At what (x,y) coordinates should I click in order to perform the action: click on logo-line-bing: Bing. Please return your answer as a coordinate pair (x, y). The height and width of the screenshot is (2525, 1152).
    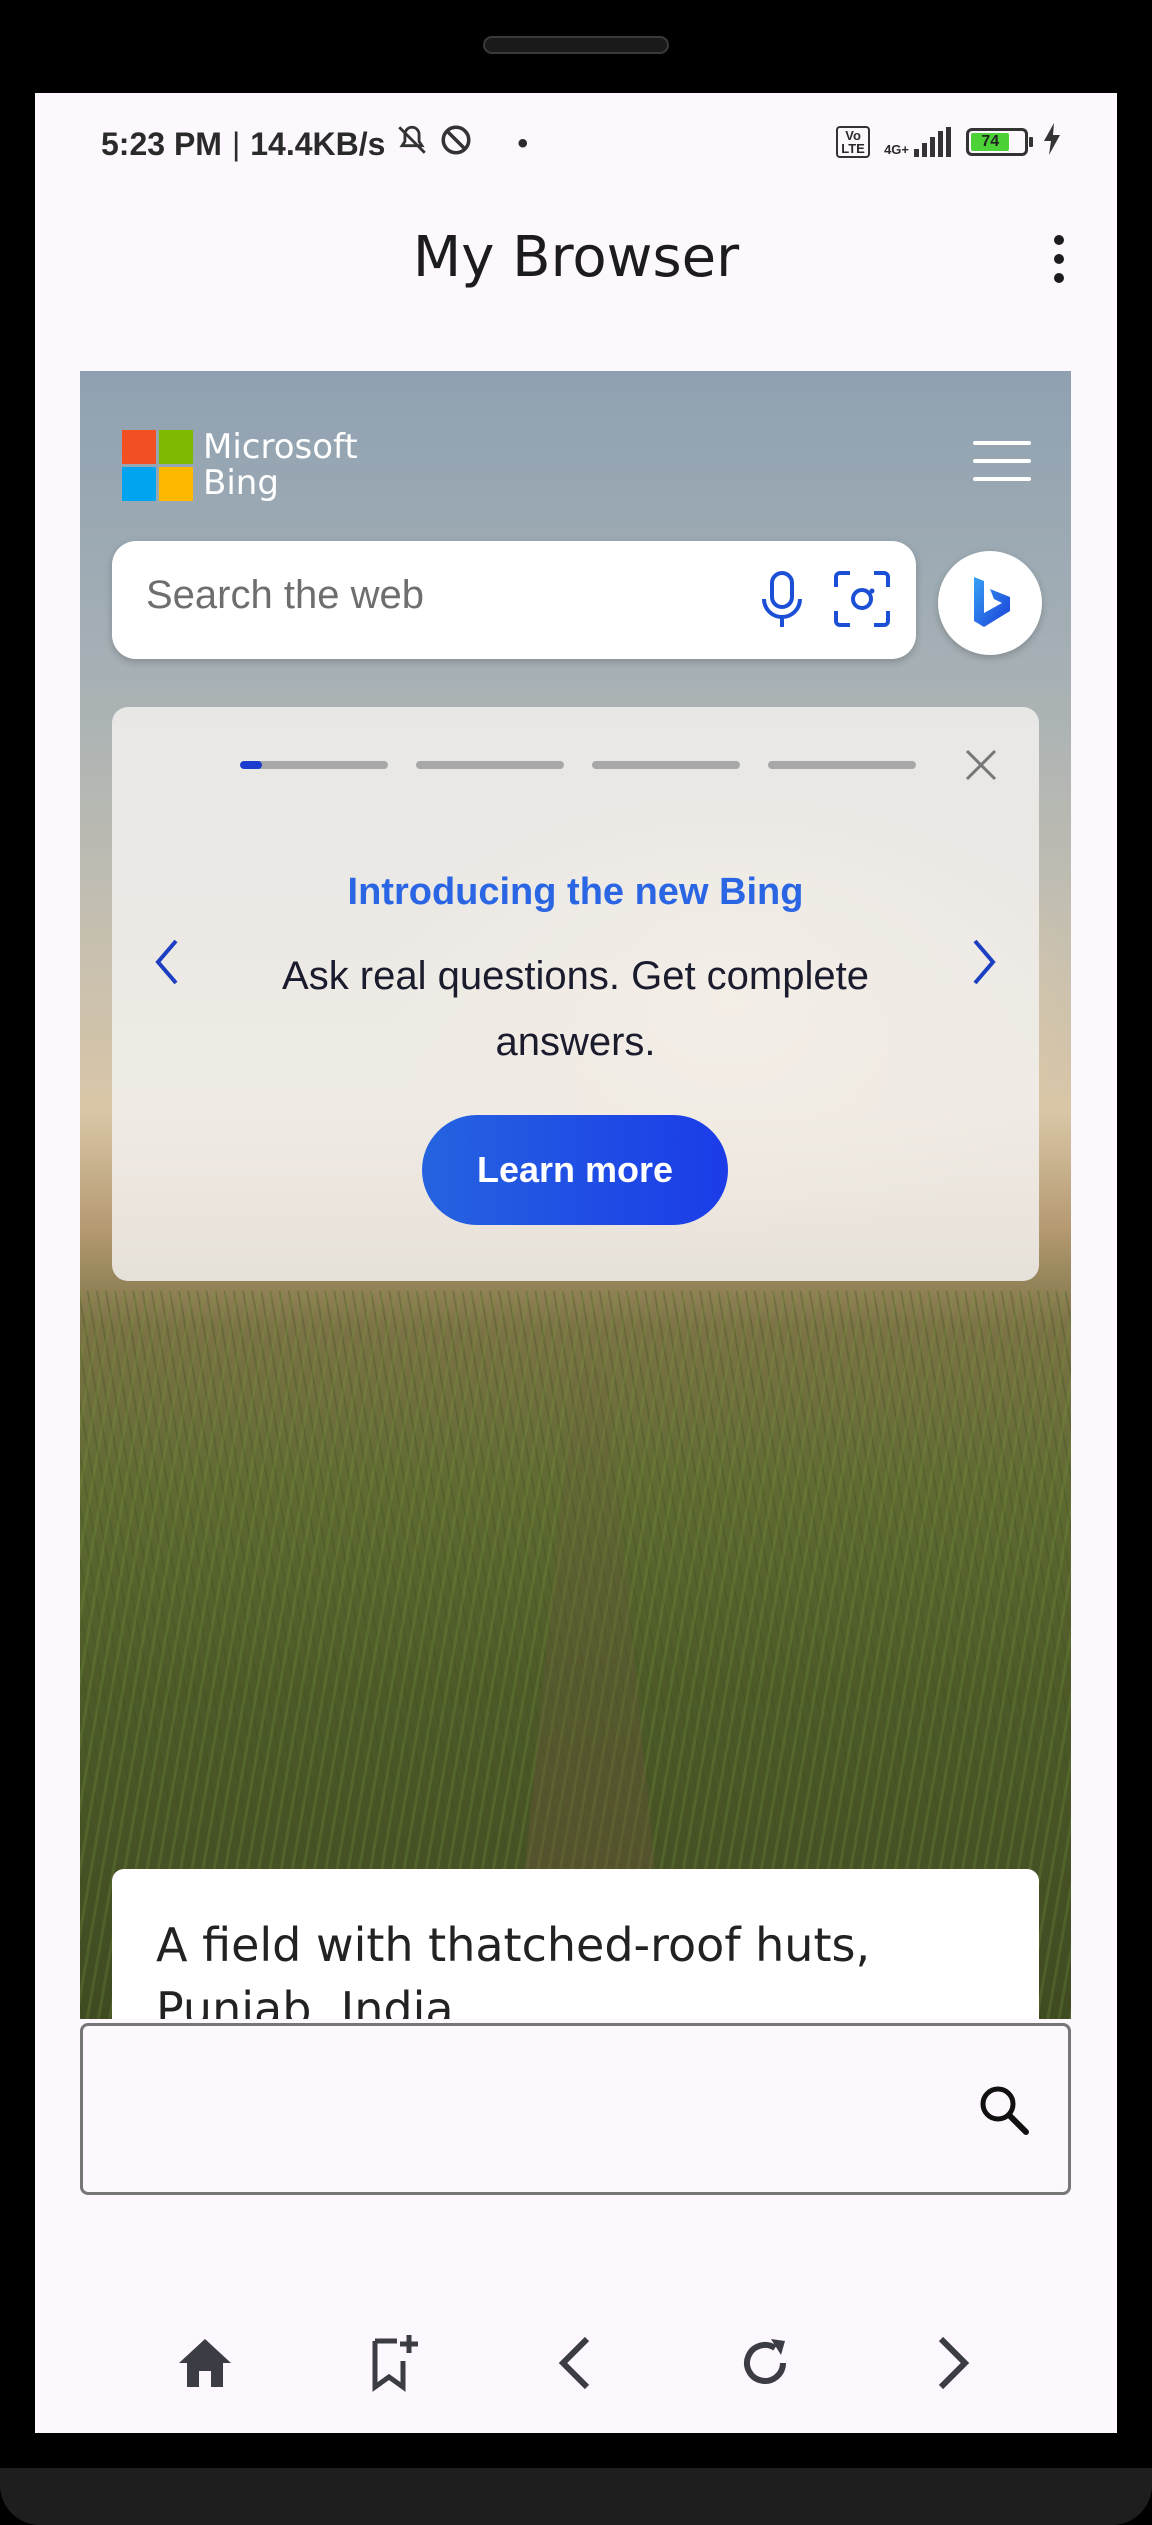
    Looking at the image, I should click on (241, 483).